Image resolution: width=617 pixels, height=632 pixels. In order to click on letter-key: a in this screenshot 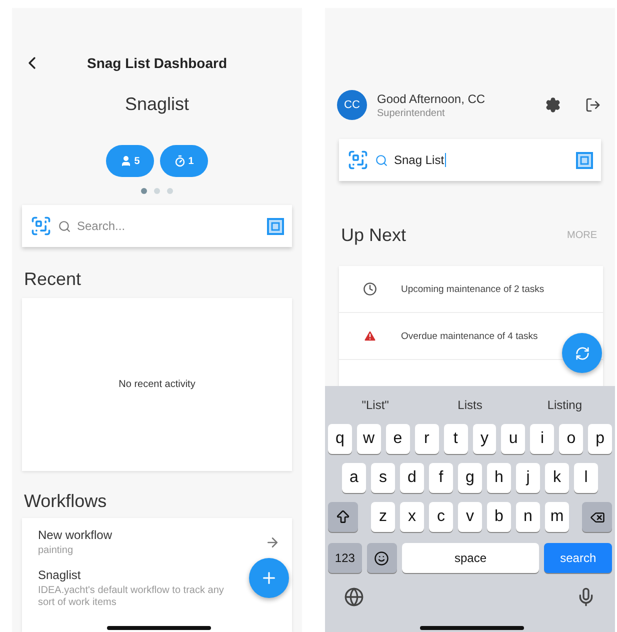, I will do `click(354, 478)`.